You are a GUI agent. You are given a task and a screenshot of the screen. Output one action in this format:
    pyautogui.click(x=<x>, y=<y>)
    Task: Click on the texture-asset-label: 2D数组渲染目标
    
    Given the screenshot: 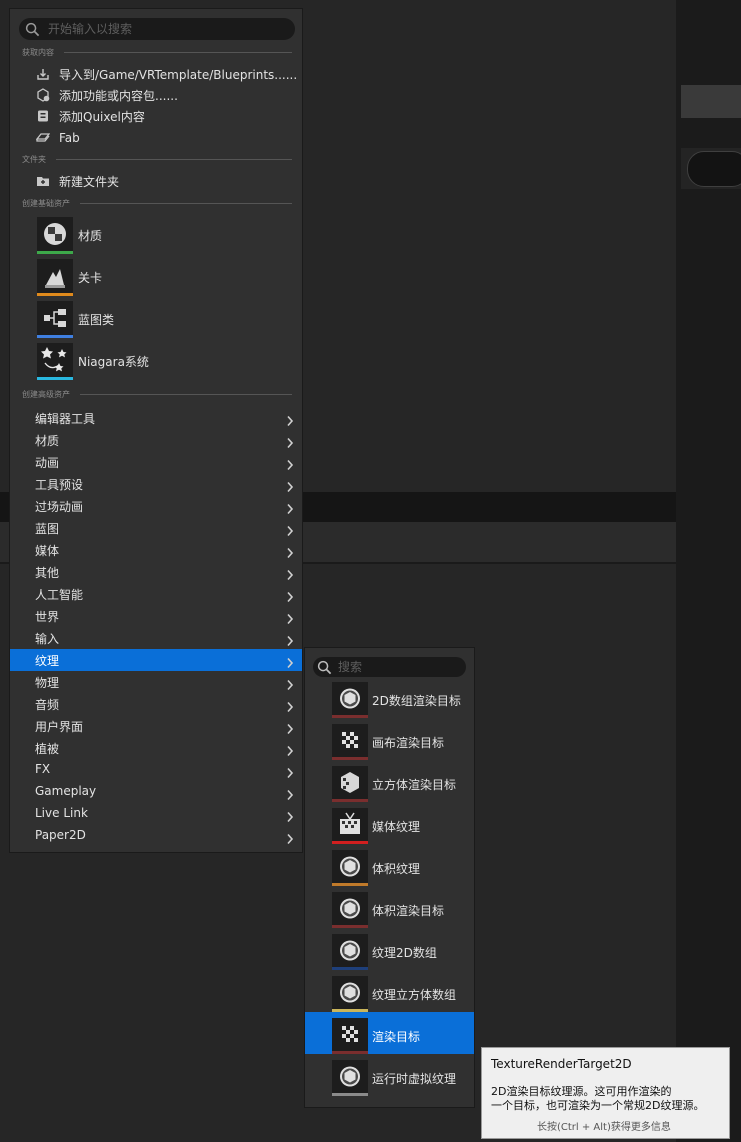 What is the action you would take?
    pyautogui.click(x=416, y=701)
    